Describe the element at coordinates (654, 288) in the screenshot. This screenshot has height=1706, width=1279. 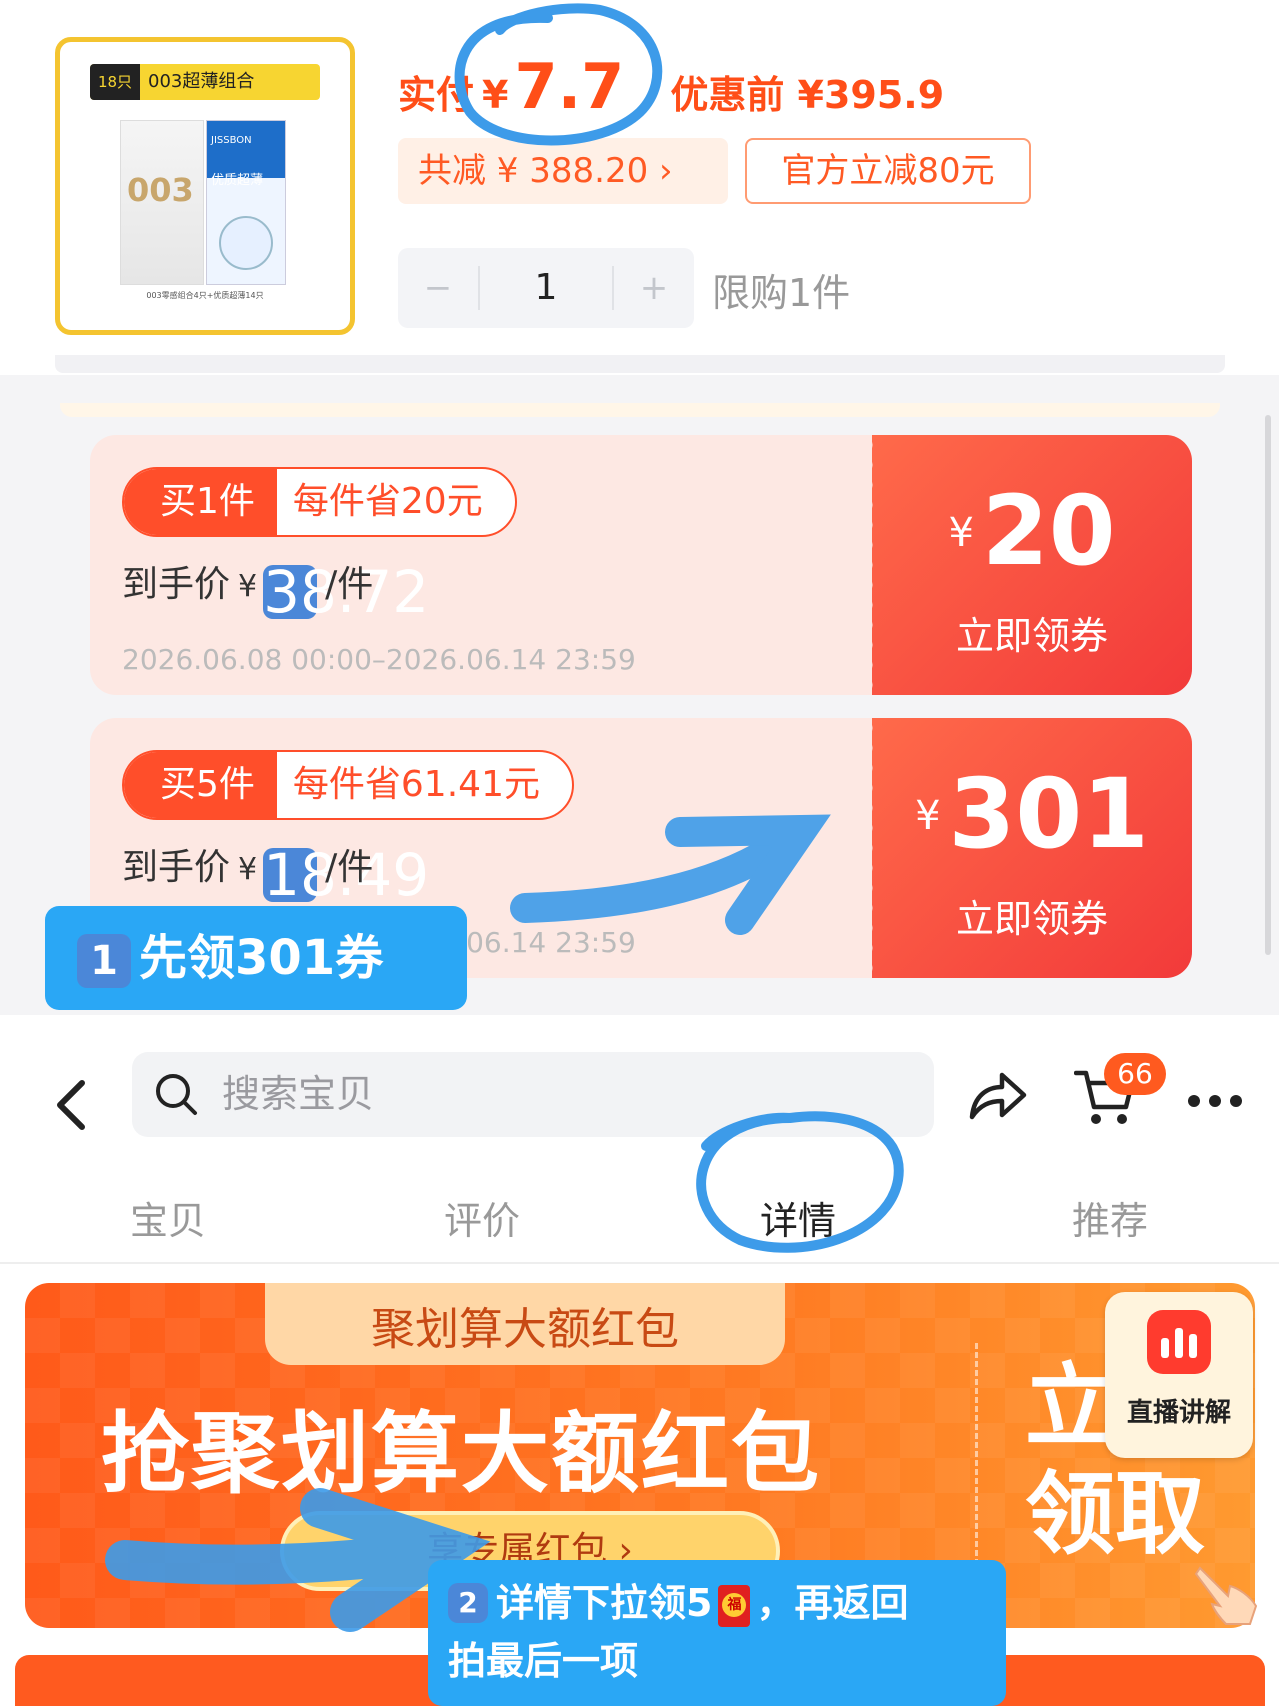
I see `increase-button: +` at that location.